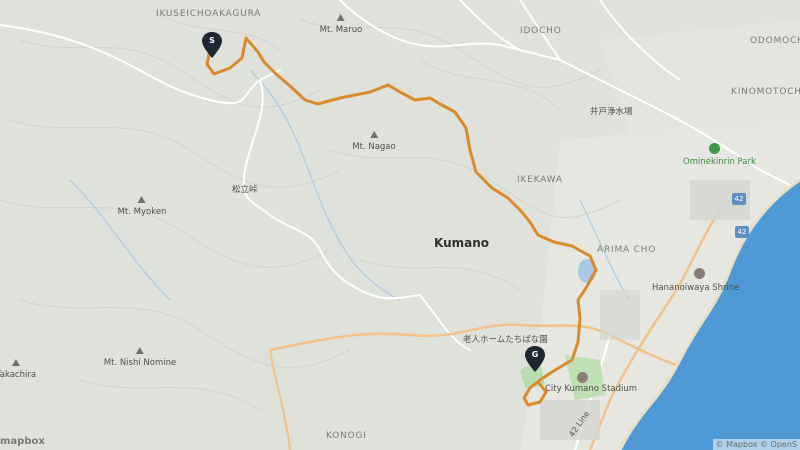 This screenshot has width=800, height=450. Describe the element at coordinates (18, 374) in the screenshot. I see `peak-takachira-label: Takachira` at that location.